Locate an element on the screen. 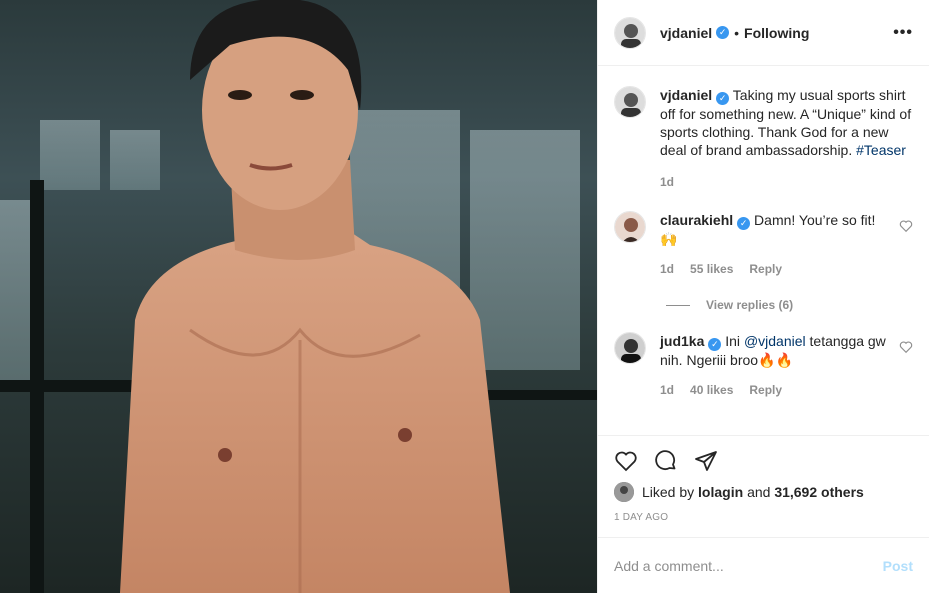  comment-username: jud1ka is located at coordinates (682, 341).